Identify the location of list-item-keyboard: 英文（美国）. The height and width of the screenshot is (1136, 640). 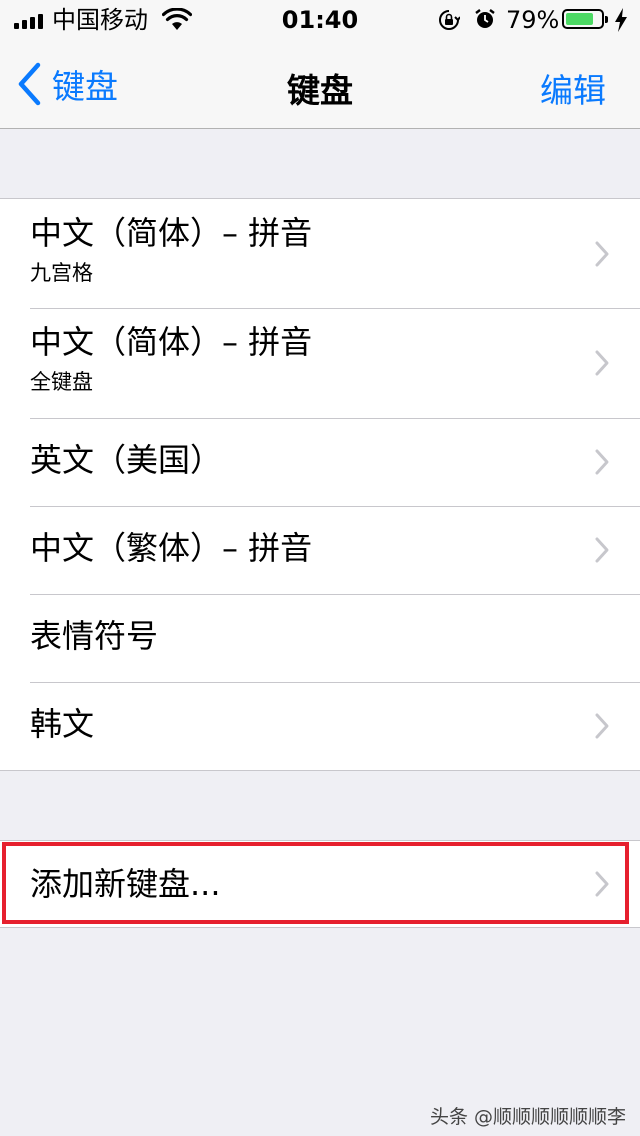
(320, 462).